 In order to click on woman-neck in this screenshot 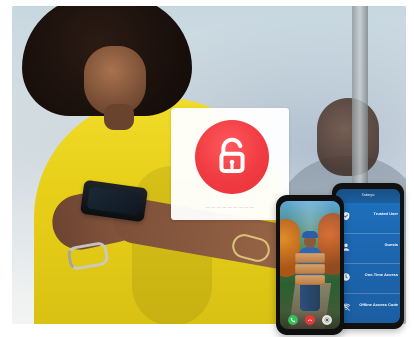, I will do `click(119, 117)`.